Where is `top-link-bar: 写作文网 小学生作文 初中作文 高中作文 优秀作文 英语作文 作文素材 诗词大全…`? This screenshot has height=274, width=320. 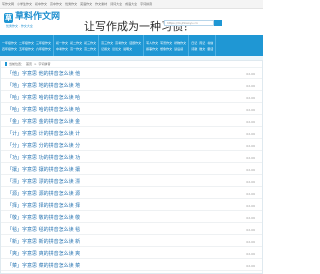
top-link-bar: 写作文网 小学生作文 初中作文 高中作文 优秀作文 英语作文 作文素材 诗词大全… is located at coordinates (131, 4).